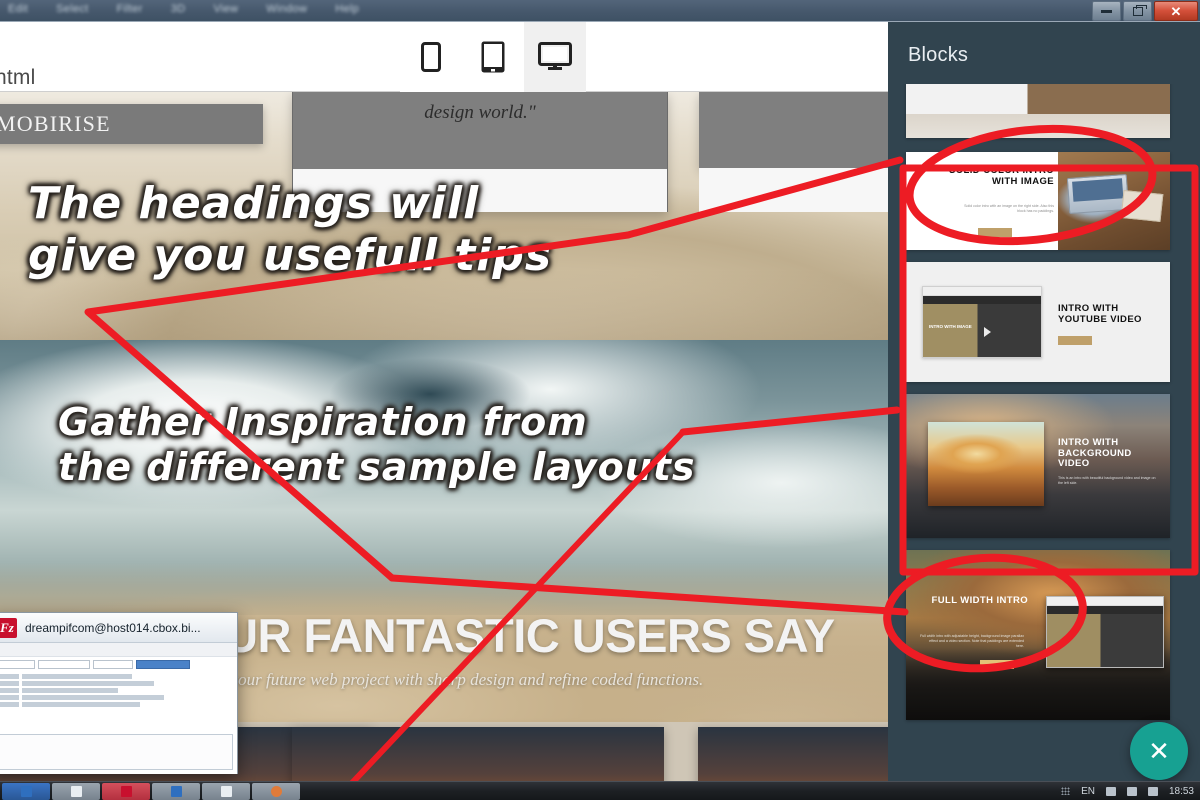 Image resolution: width=1200 pixels, height=800 pixels. Describe the element at coordinates (938, 55) in the screenshot. I see `blocks-panel-title: Blocks` at that location.